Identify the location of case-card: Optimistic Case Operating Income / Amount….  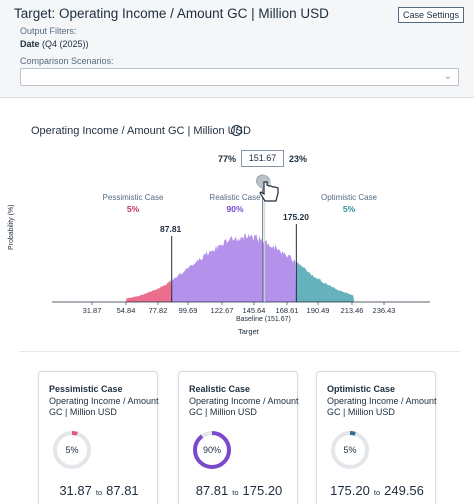
(376, 437).